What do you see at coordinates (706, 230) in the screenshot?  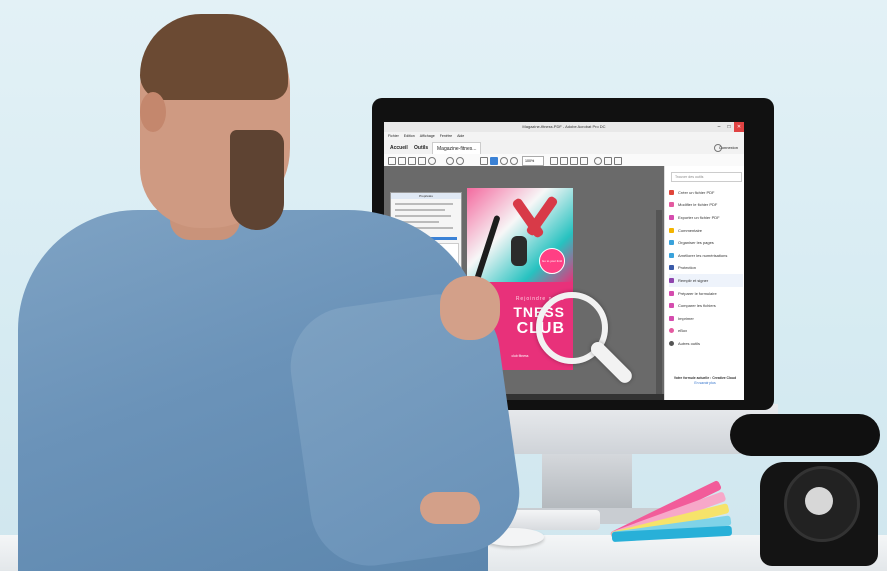 I see `tool-item-comment: Commentaire` at bounding box center [706, 230].